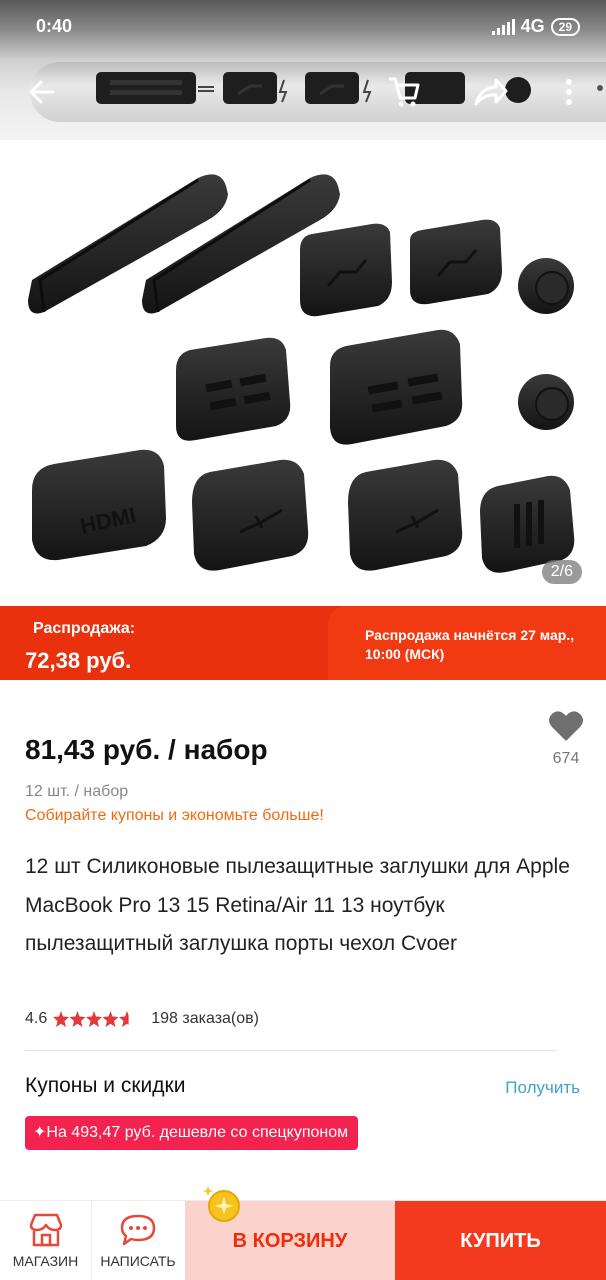 The width and height of the screenshot is (606, 1280). Describe the element at coordinates (503, 26) in the screenshot. I see `signal-icon` at that location.